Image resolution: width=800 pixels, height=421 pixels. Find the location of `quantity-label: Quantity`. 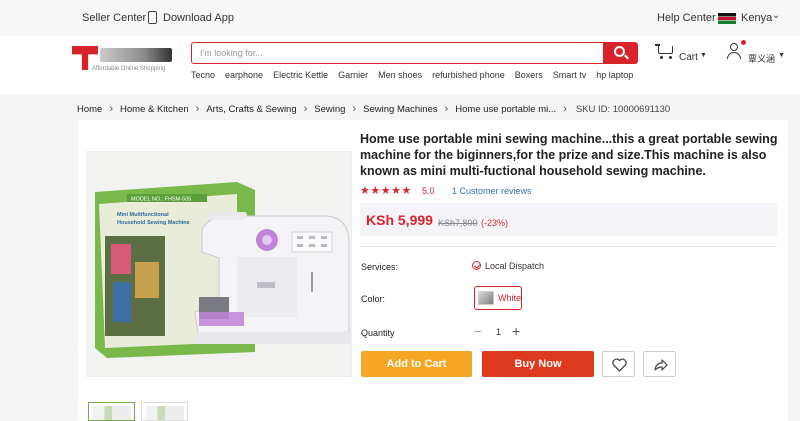

quantity-label: Quantity is located at coordinates (378, 333).